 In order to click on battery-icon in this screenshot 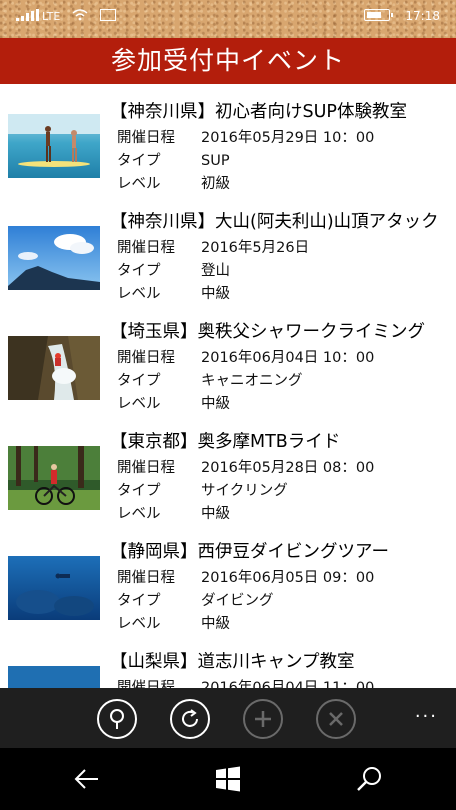, I will do `click(378, 15)`.